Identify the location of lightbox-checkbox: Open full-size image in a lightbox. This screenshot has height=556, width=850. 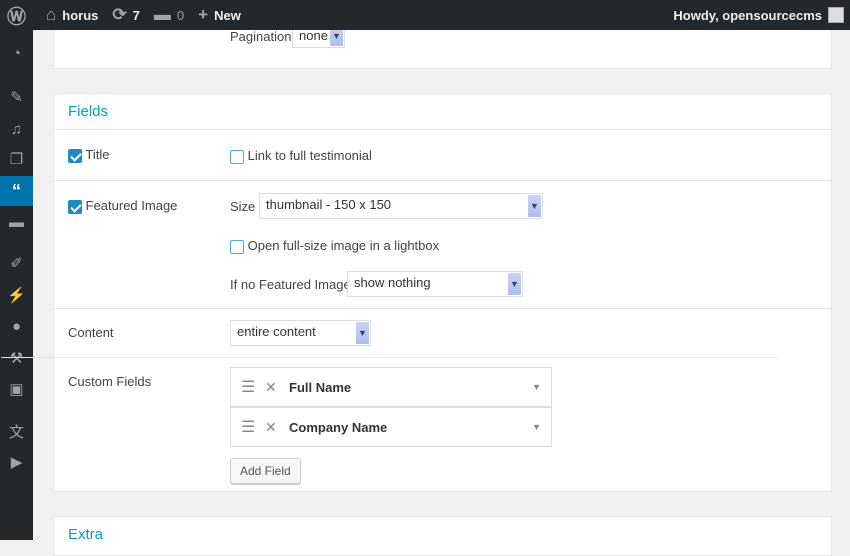
(334, 246).